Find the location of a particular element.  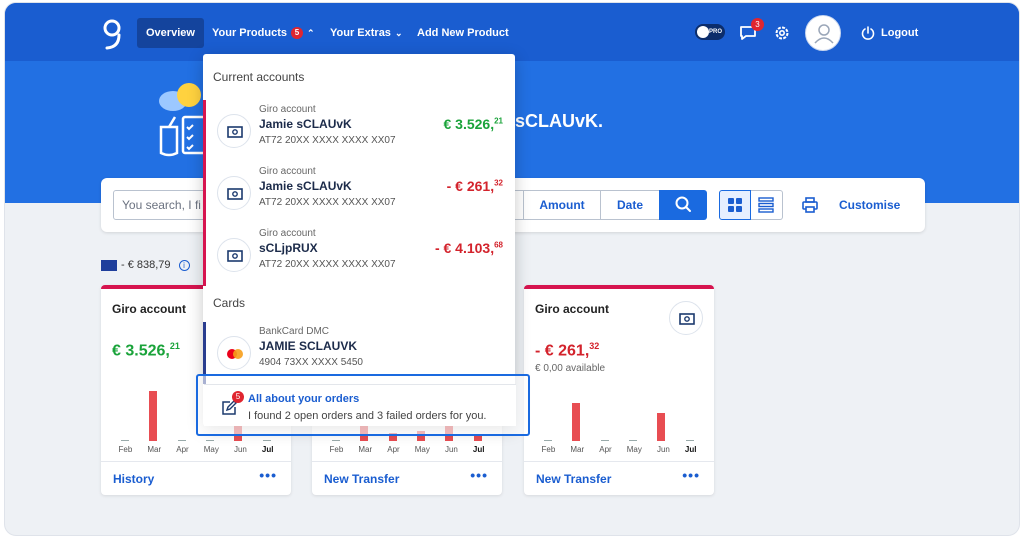

pro-toggle-label: PRO is located at coordinates (715, 32).